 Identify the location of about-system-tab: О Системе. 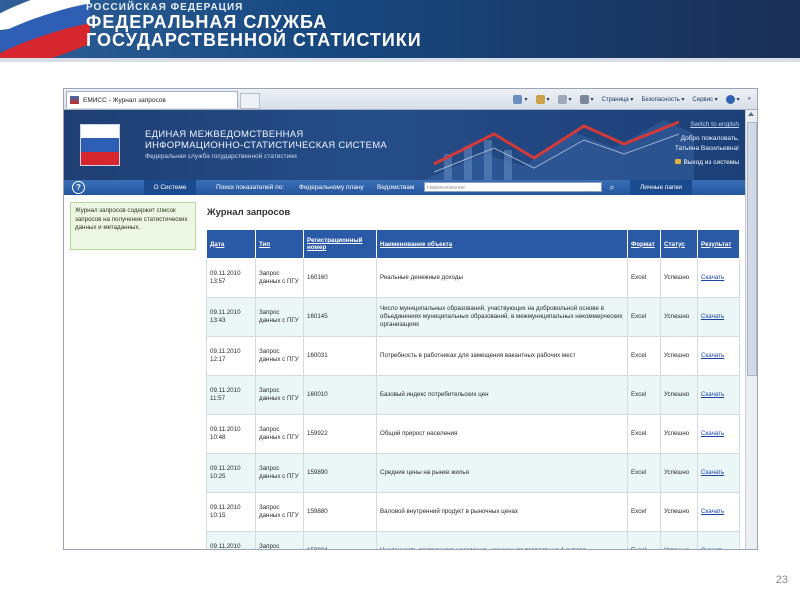
(170, 187).